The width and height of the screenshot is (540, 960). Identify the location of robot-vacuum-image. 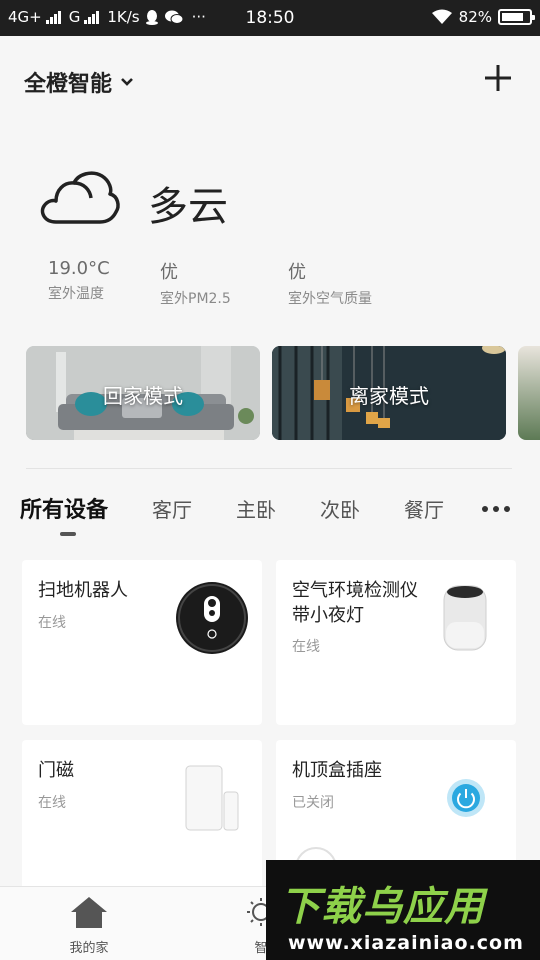
(212, 618).